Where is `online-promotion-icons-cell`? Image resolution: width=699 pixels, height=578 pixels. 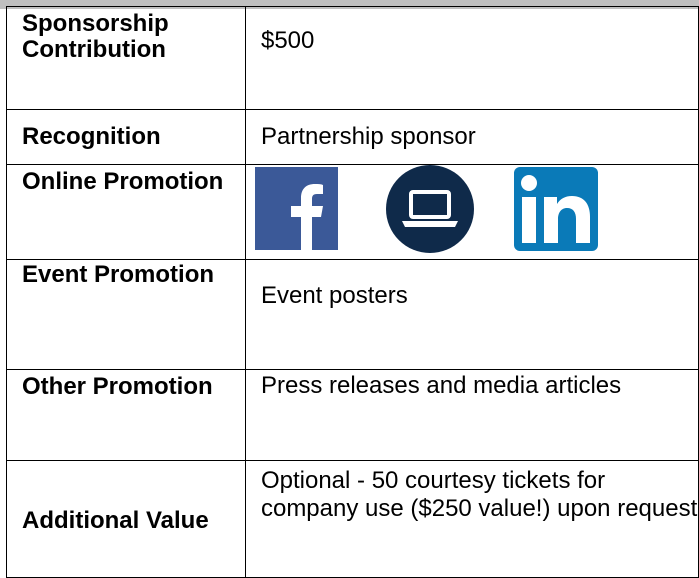 online-promotion-icons-cell is located at coordinates (471, 212).